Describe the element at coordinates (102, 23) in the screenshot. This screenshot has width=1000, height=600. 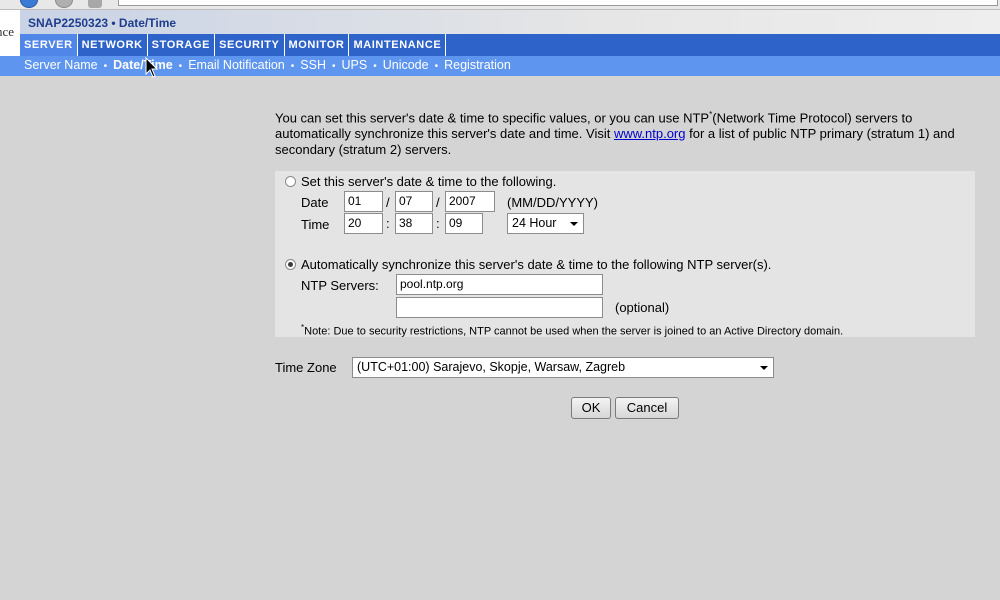
I see `page-title: SNAP2250323 • Date/Time` at that location.